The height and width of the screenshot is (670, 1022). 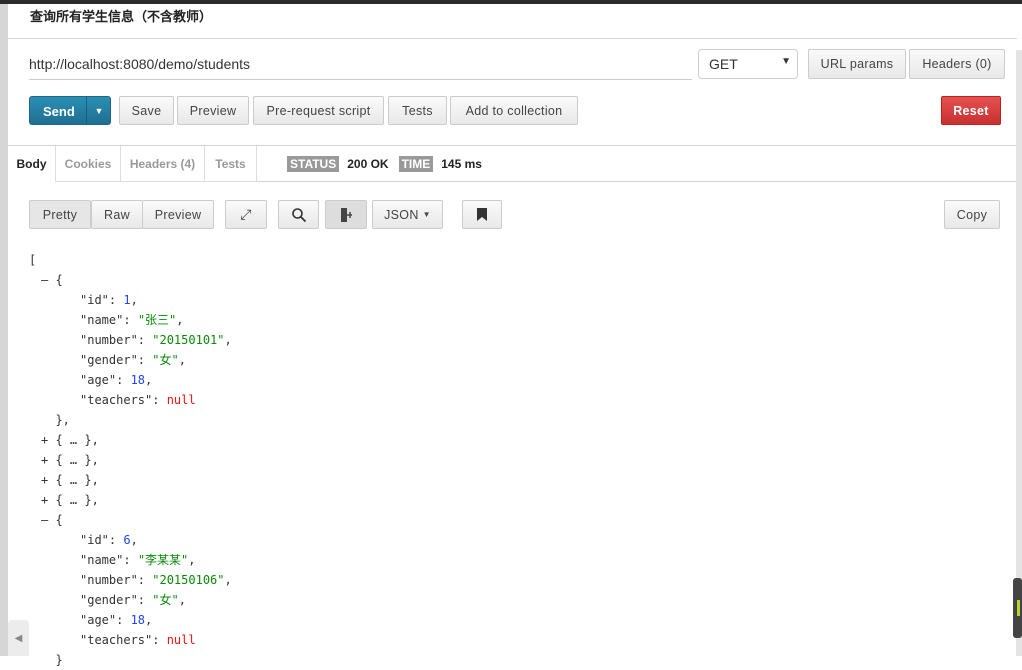 What do you see at coordinates (59, 111) in the screenshot?
I see `send-label: Send` at bounding box center [59, 111].